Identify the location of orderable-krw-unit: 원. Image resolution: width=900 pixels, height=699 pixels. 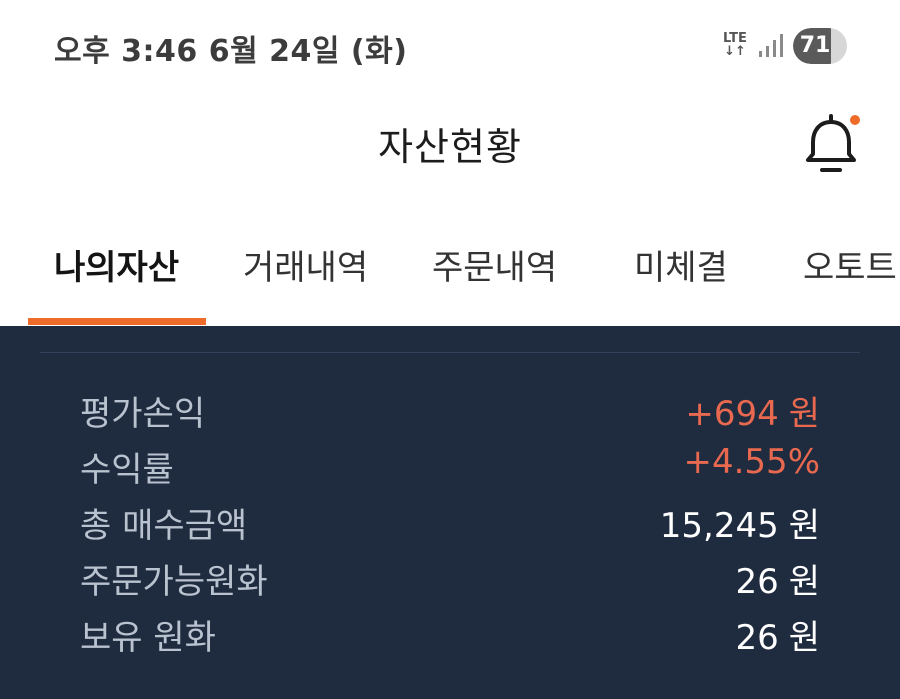
(804, 582).